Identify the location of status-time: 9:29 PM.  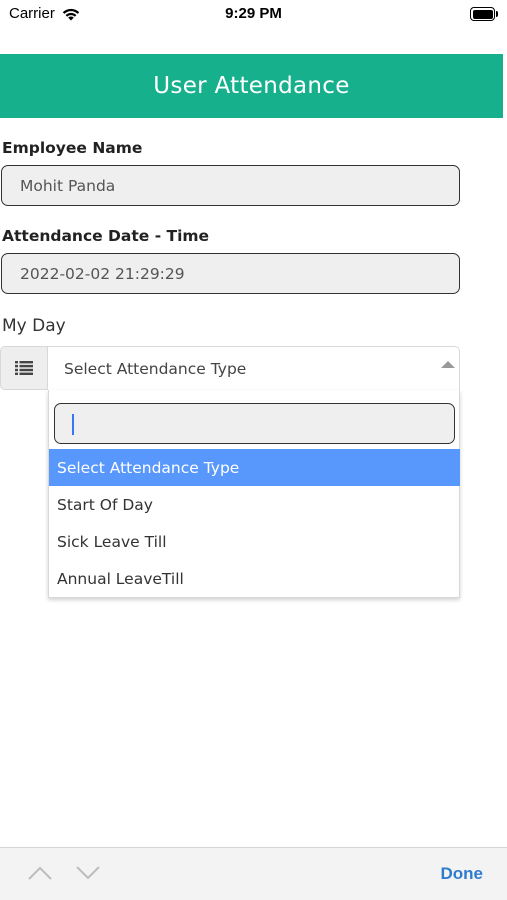
(253, 13).